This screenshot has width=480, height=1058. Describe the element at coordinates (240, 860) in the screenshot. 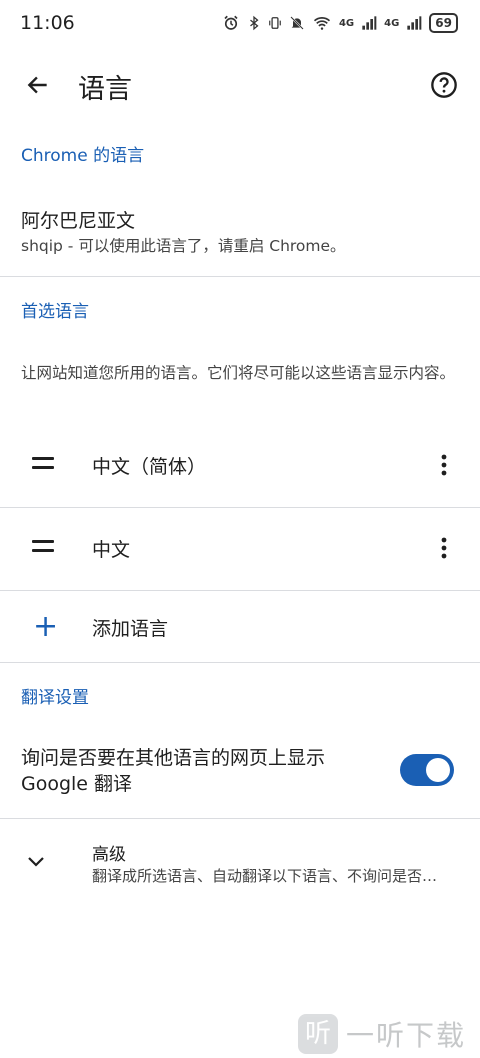

I see `advanced-row: 高级 翻译成所选语言、自动翻译以下语言、不询问是否翻译以下语言` at that location.